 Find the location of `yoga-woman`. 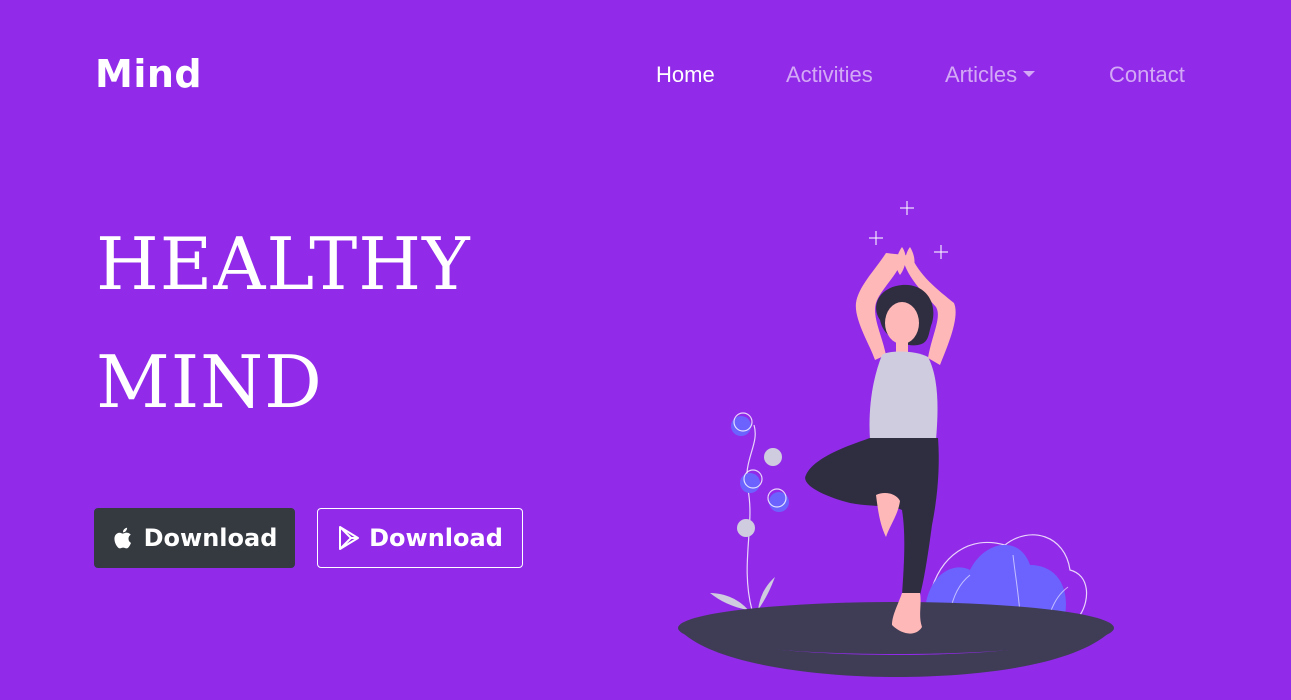

yoga-woman is located at coordinates (880, 440).